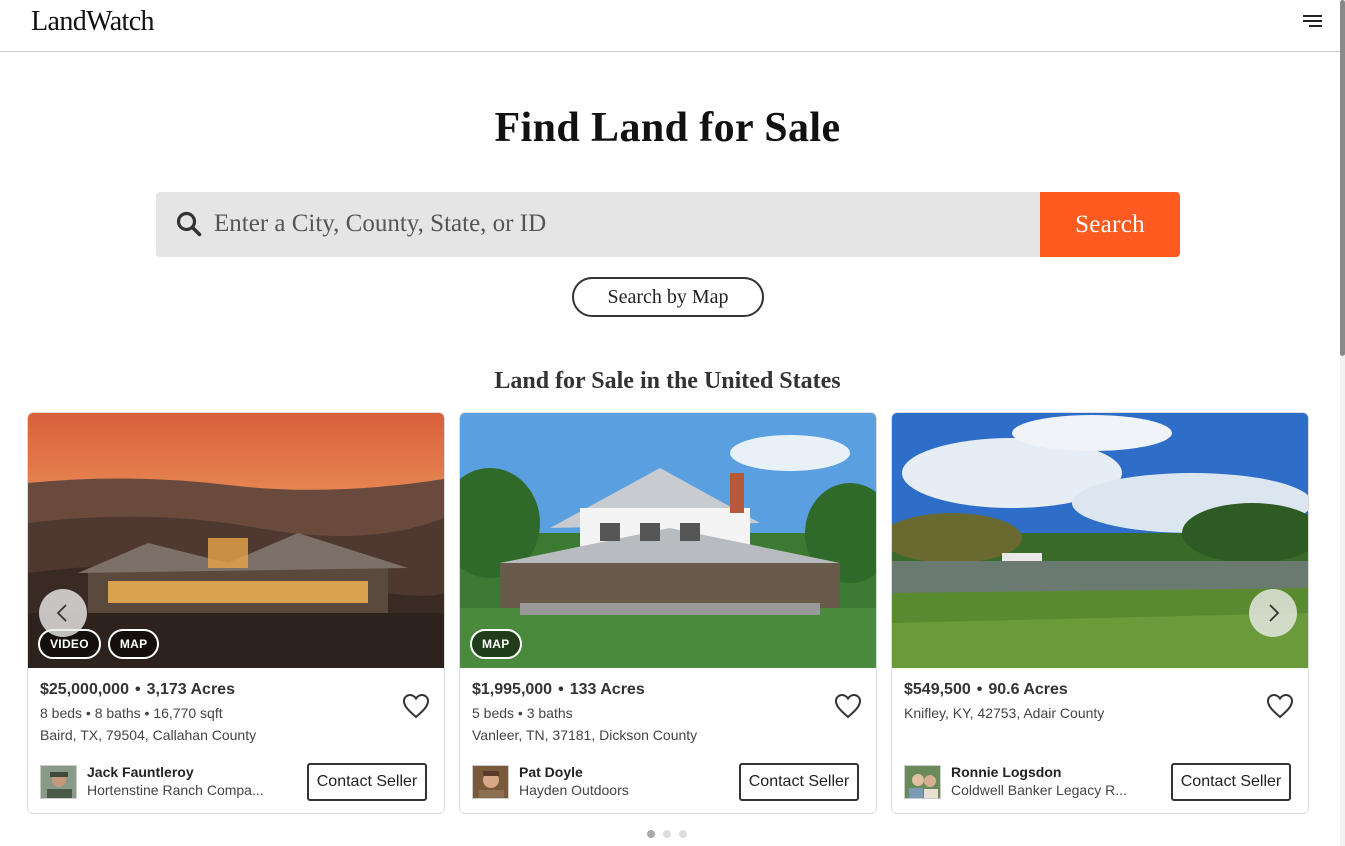 This screenshot has height=846, width=1345. I want to click on agent-company: Hayden Outdoors, so click(574, 790).